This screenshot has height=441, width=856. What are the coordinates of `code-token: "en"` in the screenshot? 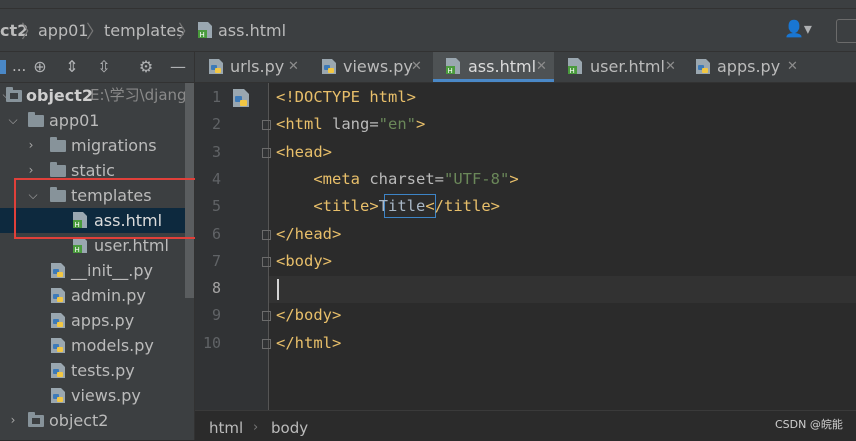 It's located at (397, 124).